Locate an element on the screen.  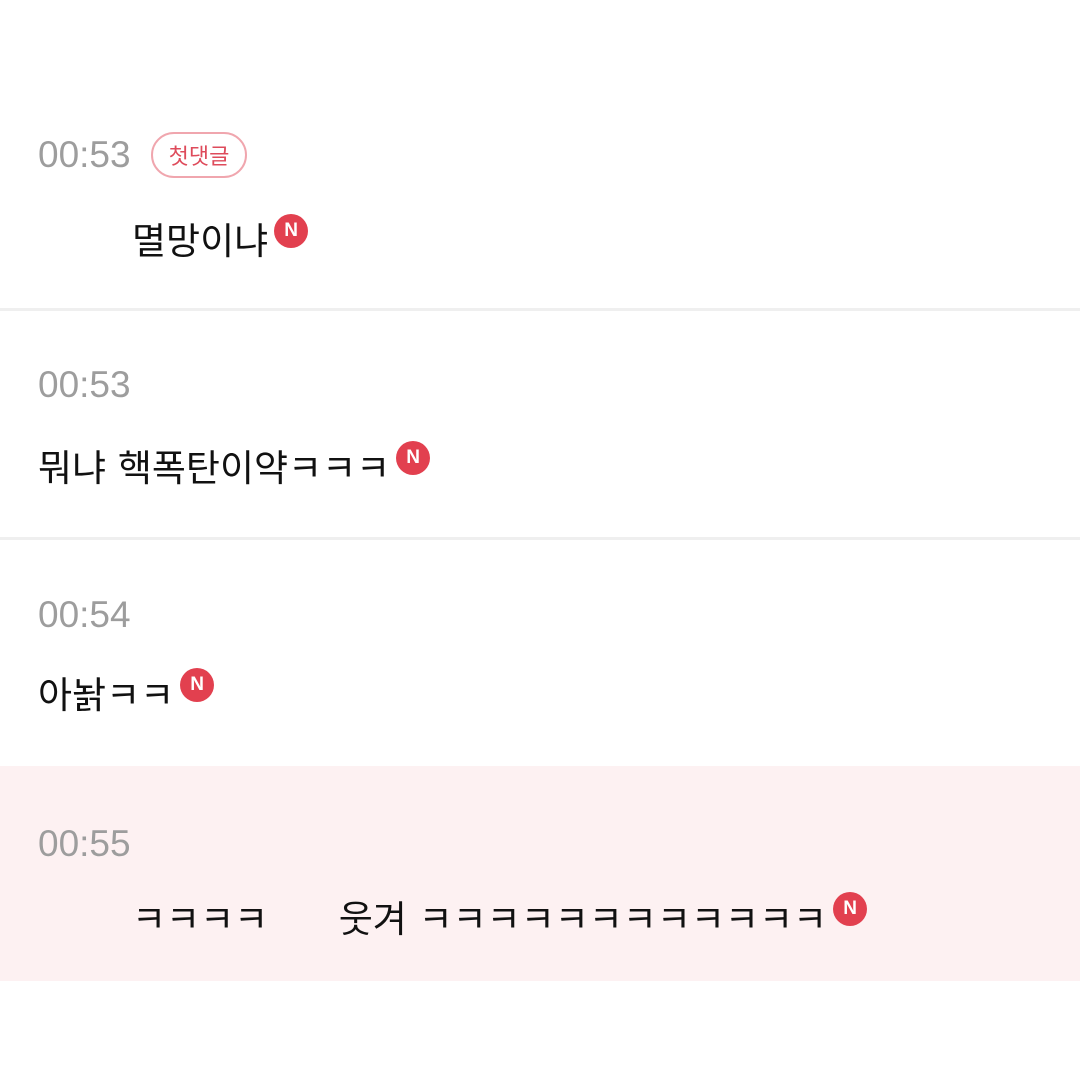
comment-time: 00:54 is located at coordinates (84, 614).